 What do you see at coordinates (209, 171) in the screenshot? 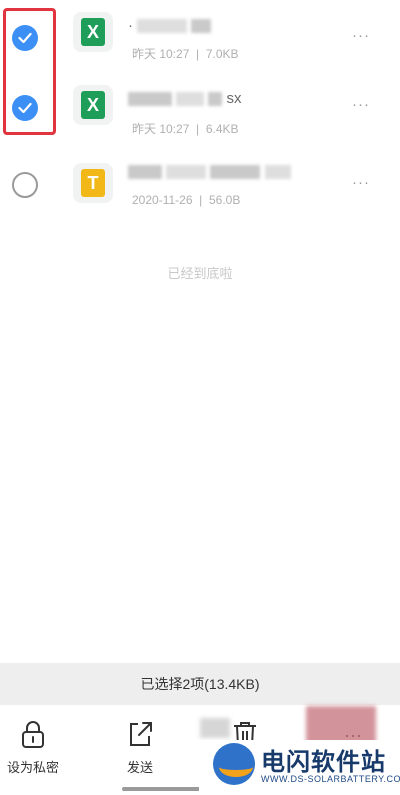
I see `file-name` at bounding box center [209, 171].